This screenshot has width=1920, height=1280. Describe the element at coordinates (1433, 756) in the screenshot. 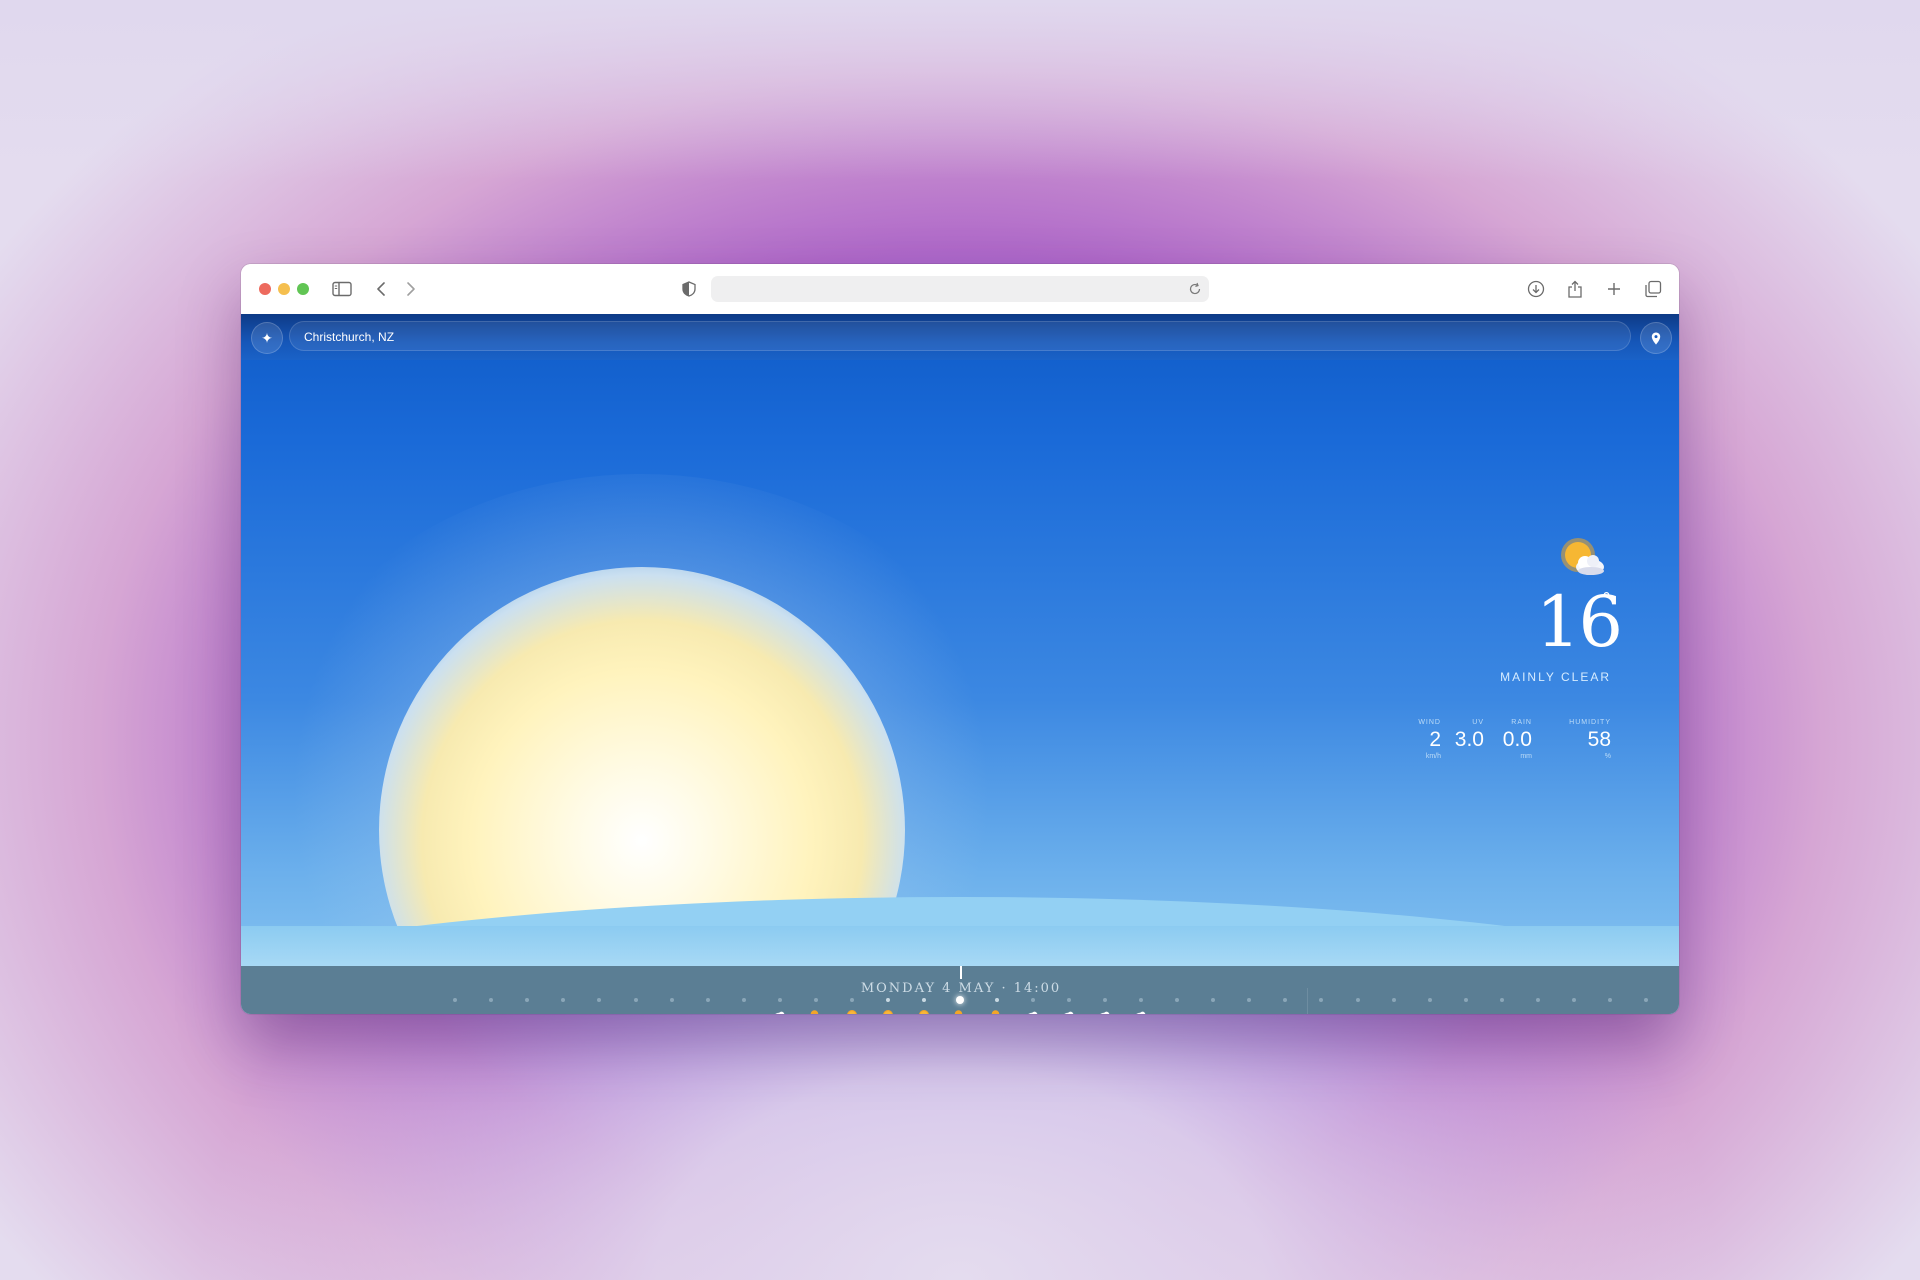

I see `stat-unit: km/h` at that location.